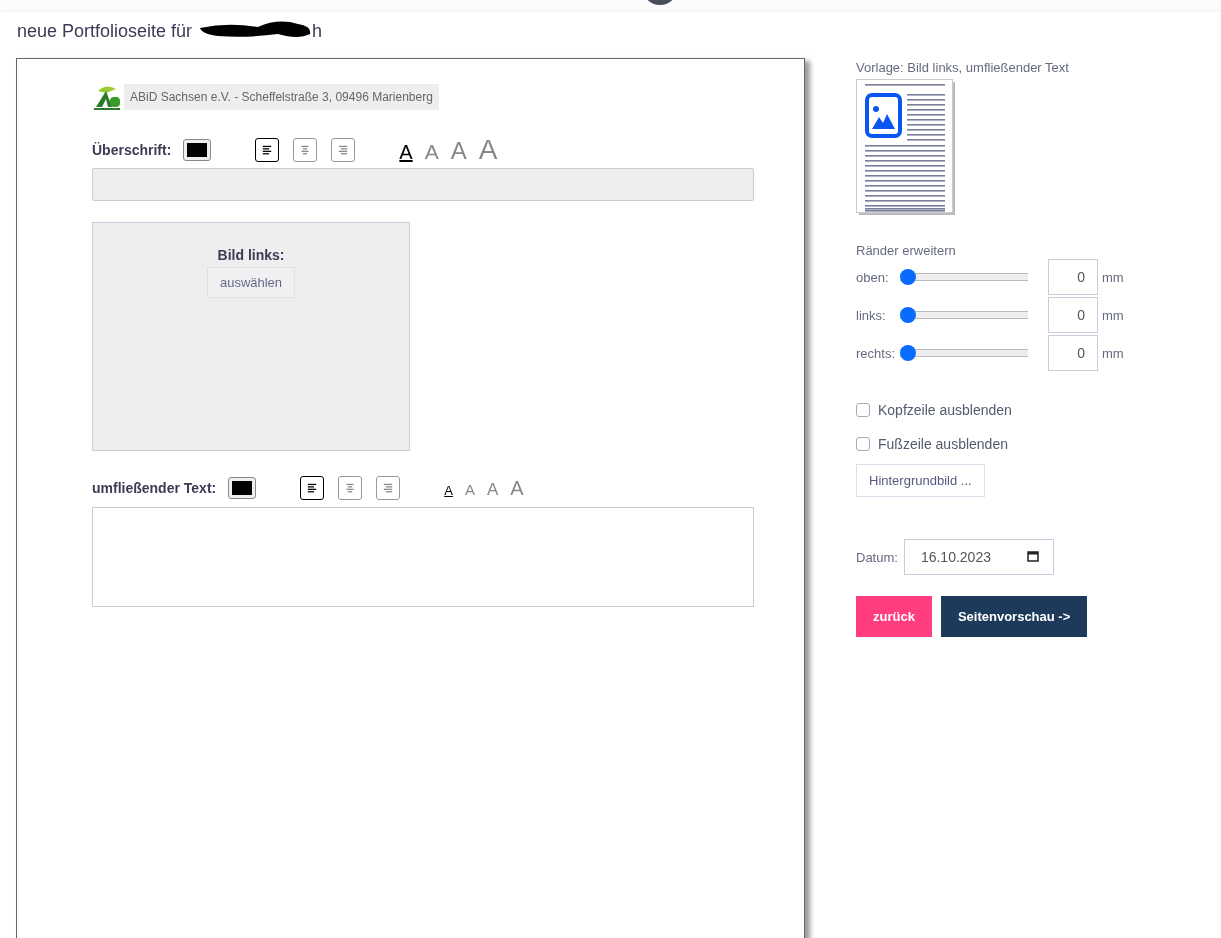  What do you see at coordinates (251, 282) in the screenshot?
I see `select-image-button: auswählen` at bounding box center [251, 282].